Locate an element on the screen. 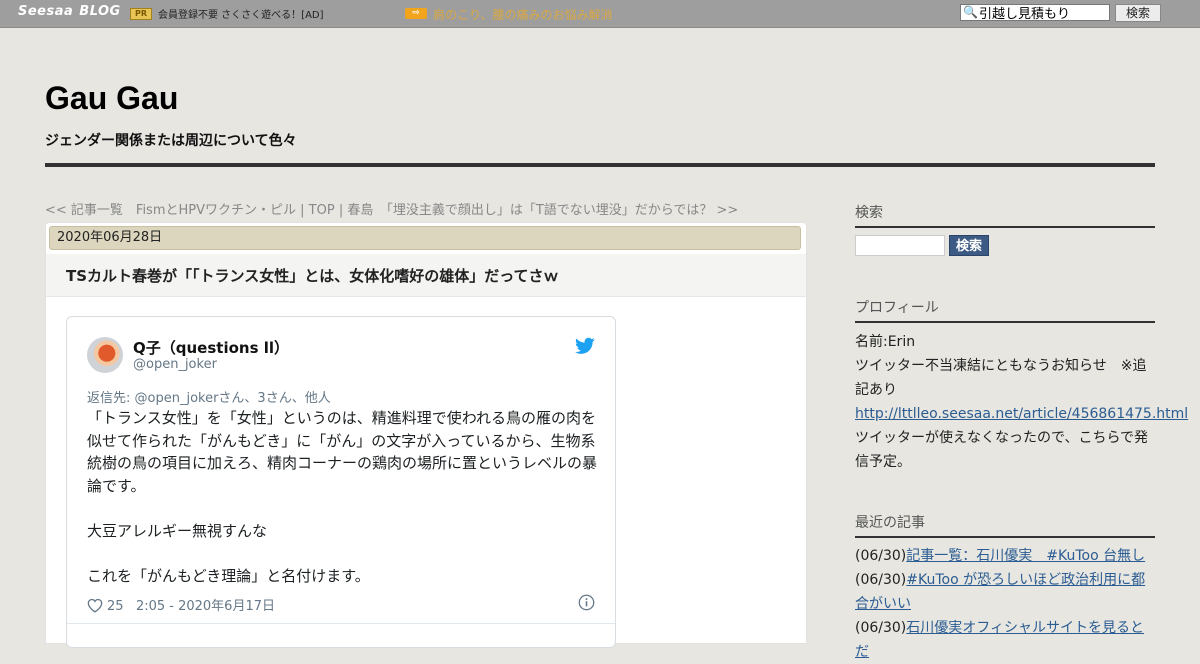 The width and height of the screenshot is (1200, 664). post-date: 2020年06月28日 is located at coordinates (425, 238).